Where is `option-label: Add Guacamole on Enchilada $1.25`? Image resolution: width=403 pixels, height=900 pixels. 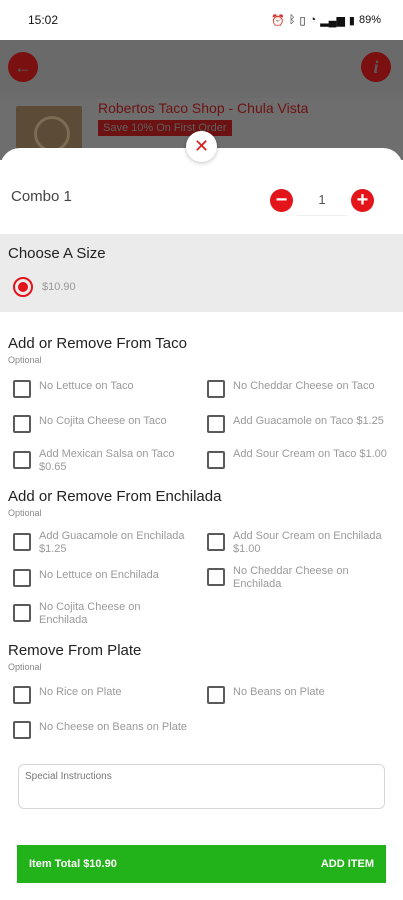
option-label: Add Guacamole on Enchilada $1.25 is located at coordinates (112, 542).